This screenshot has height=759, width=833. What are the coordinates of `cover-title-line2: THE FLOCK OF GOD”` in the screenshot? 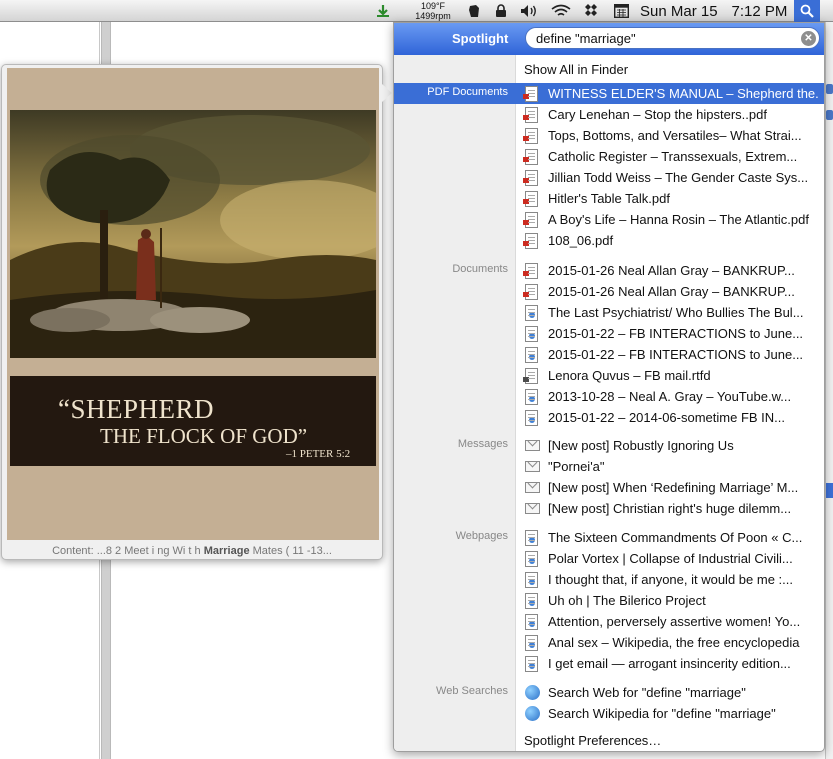 It's located at (204, 436).